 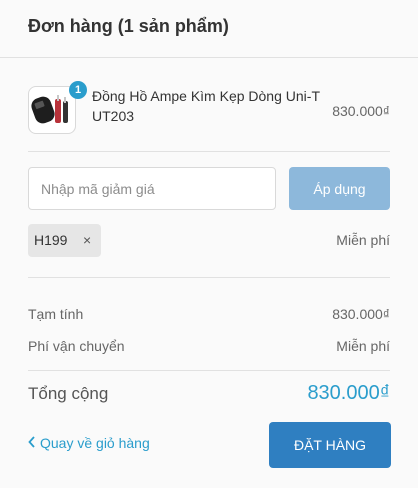 I want to click on discount-code-input, so click(x=152, y=188).